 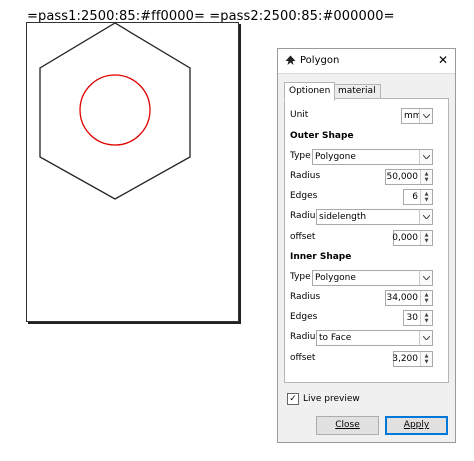 I want to click on outer-offset-value: 0,000, so click(x=405, y=238).